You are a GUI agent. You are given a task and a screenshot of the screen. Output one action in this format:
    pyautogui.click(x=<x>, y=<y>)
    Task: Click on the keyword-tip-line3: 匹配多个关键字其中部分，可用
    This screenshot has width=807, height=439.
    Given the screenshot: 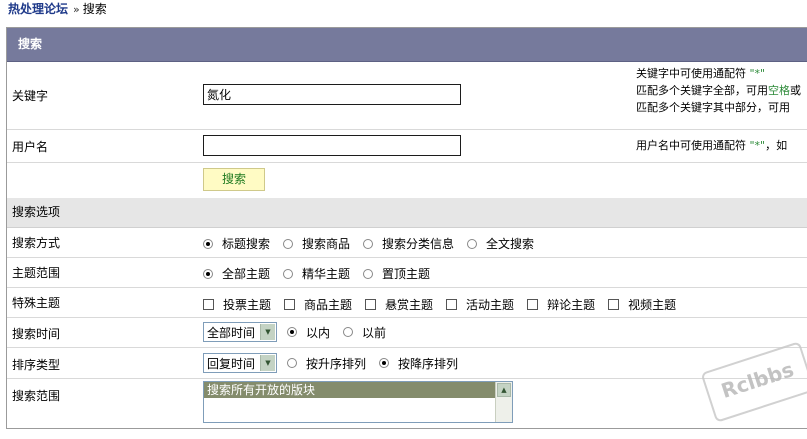 What is the action you would take?
    pyautogui.click(x=713, y=107)
    